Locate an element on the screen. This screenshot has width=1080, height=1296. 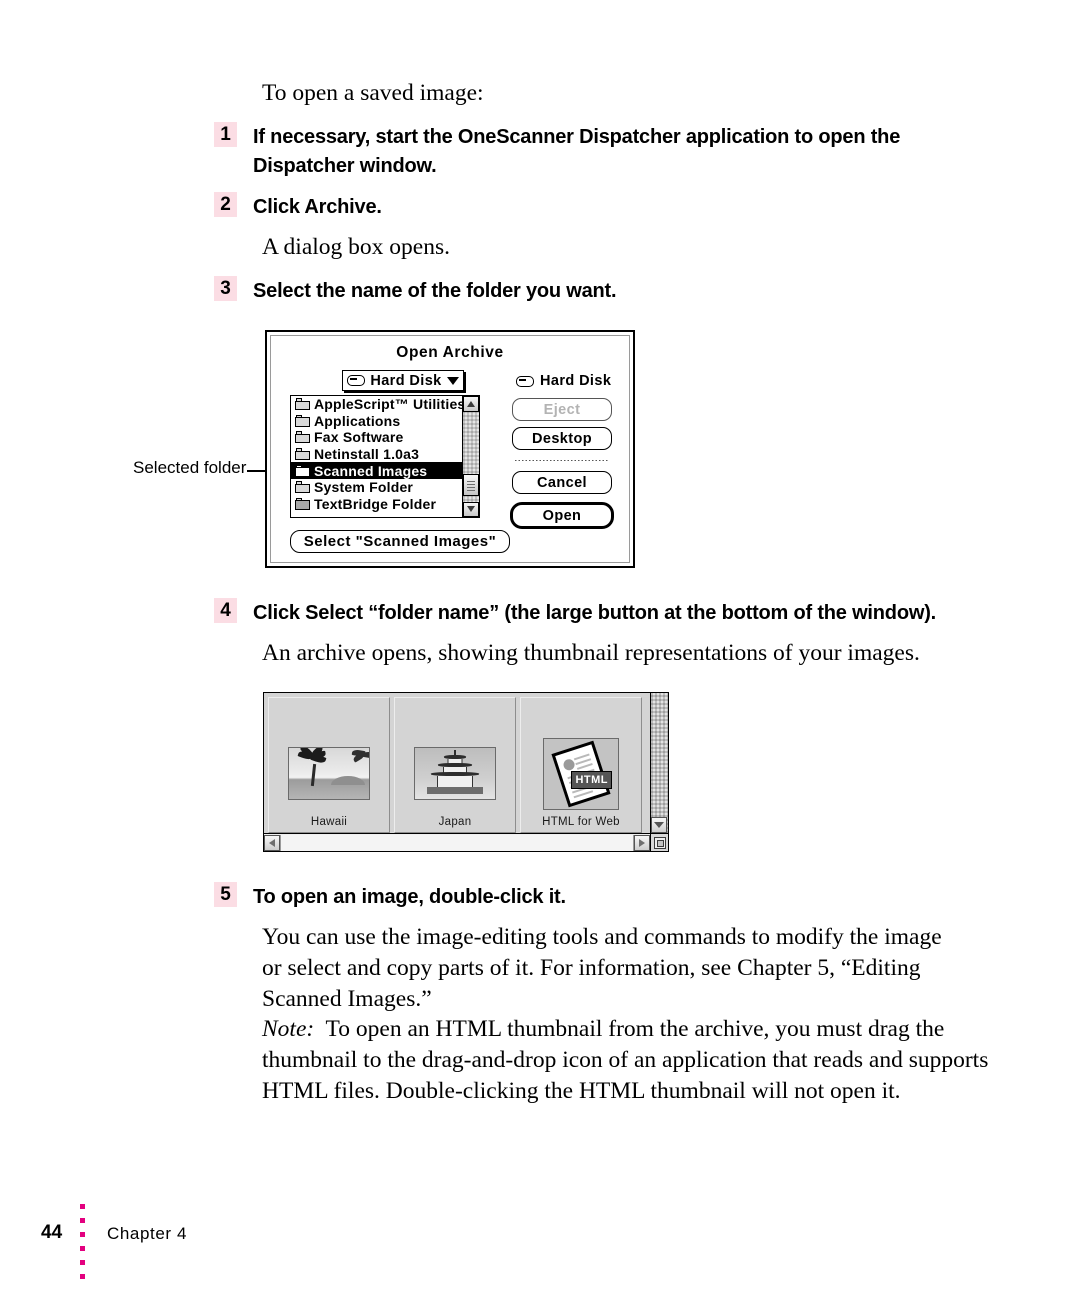
step-number-1: 1 is located at coordinates (225, 134).